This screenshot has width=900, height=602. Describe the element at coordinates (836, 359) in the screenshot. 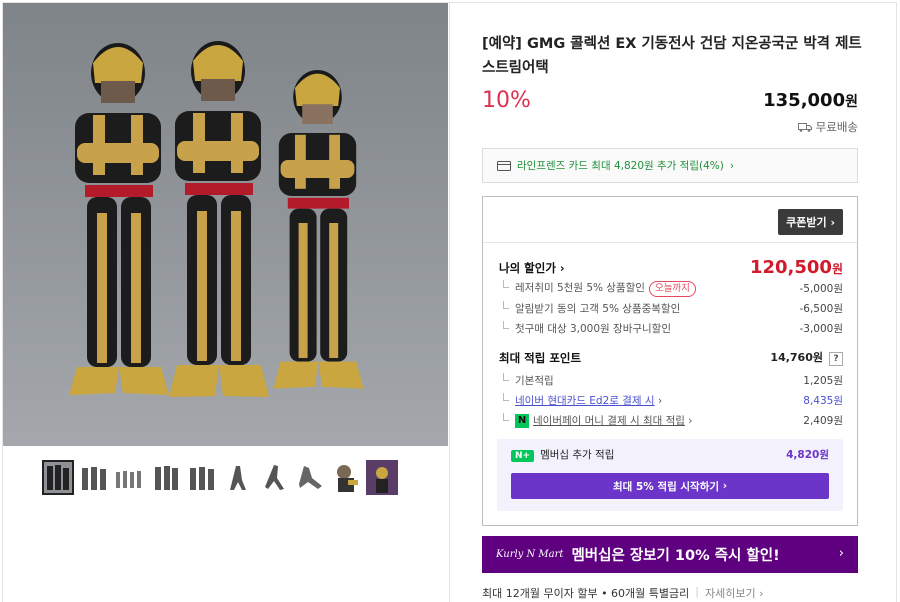

I see `help-icon: ?` at that location.